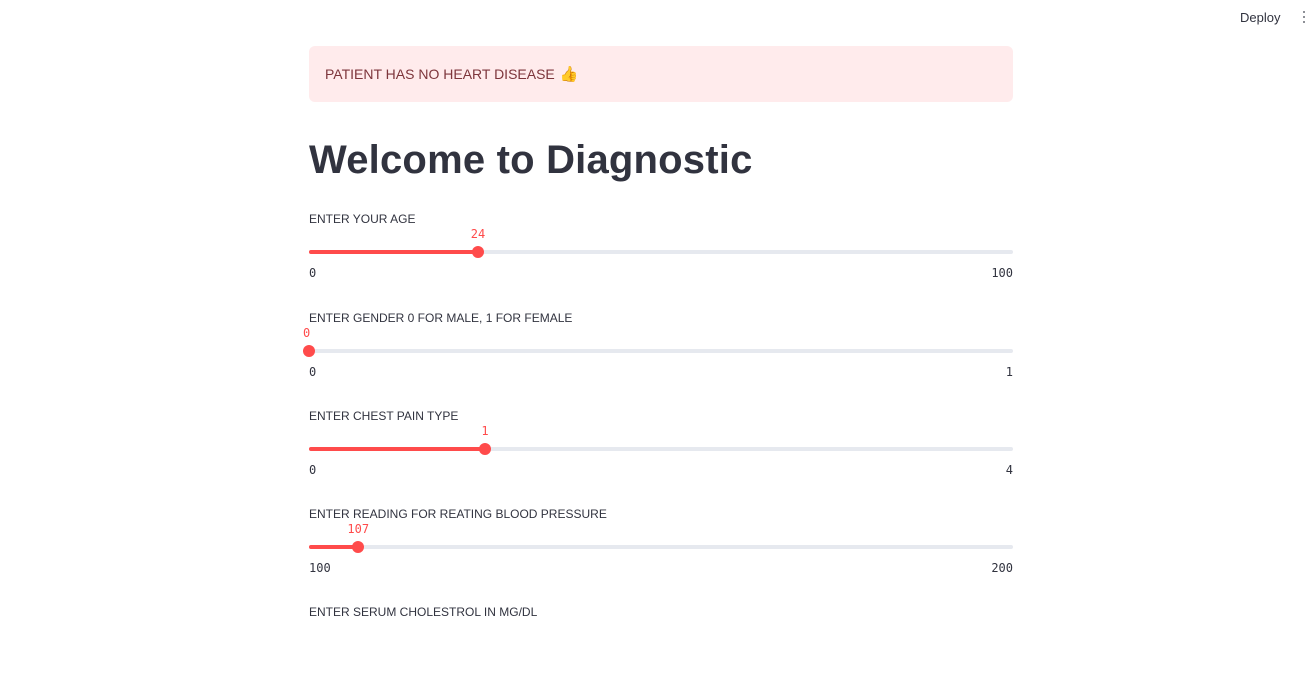 Image resolution: width=1308 pixels, height=685 pixels. I want to click on page-title: Welcome to Diagnostic, so click(531, 160).